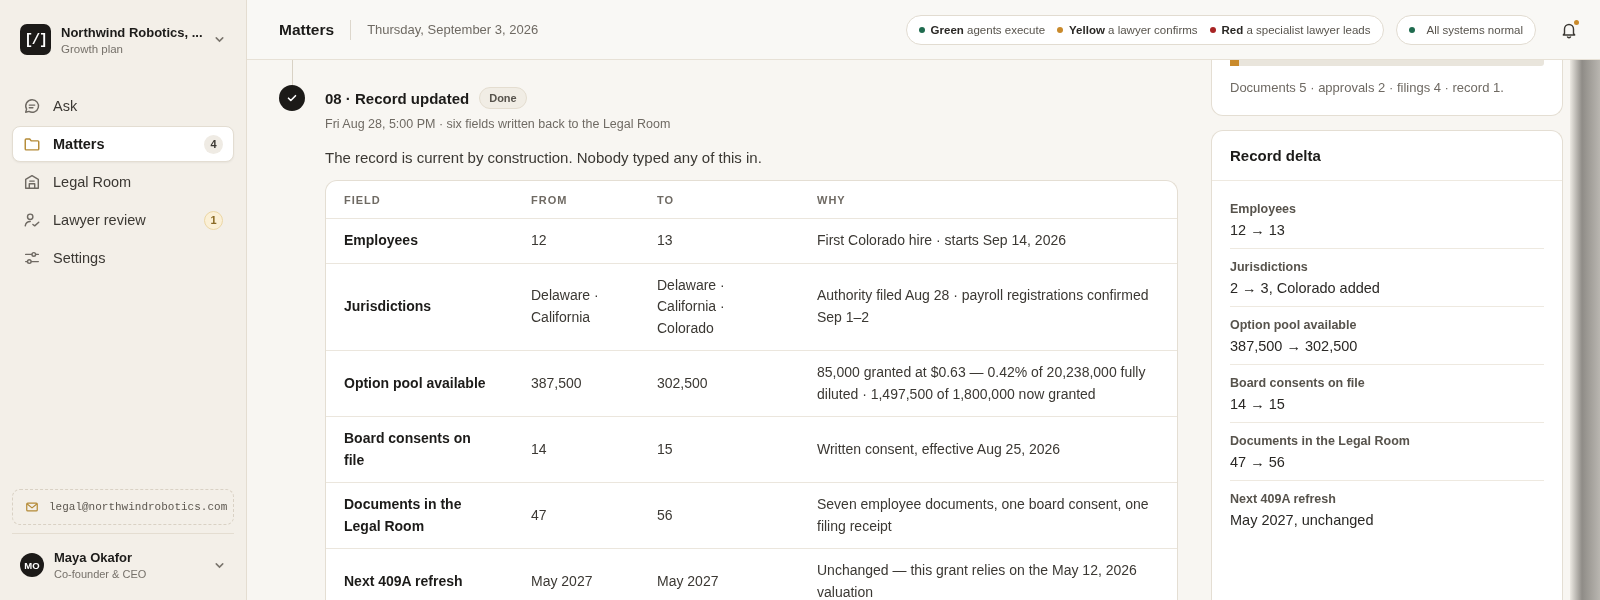 The height and width of the screenshot is (600, 1600). What do you see at coordinates (388, 306) in the screenshot?
I see `table-cell-text: Jurisdictions` at bounding box center [388, 306].